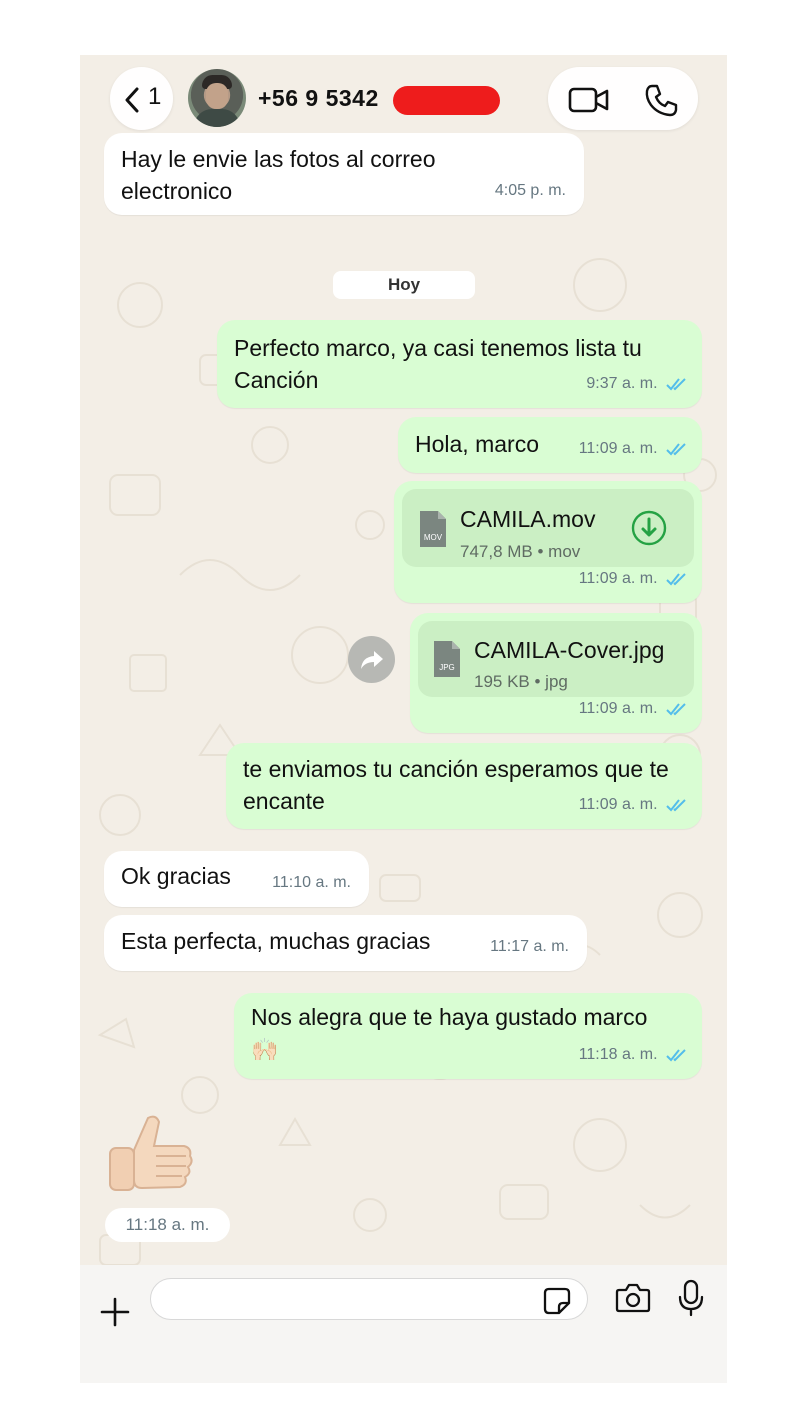 This screenshot has width=800, height=1422. I want to click on unread-count: 1, so click(155, 96).